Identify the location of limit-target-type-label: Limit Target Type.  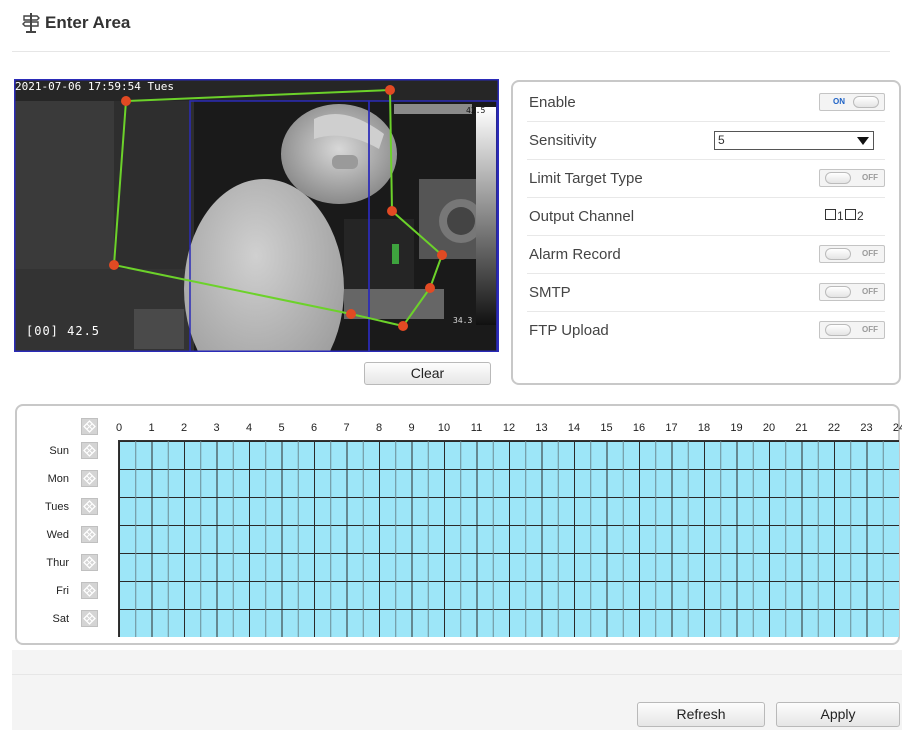
(586, 178).